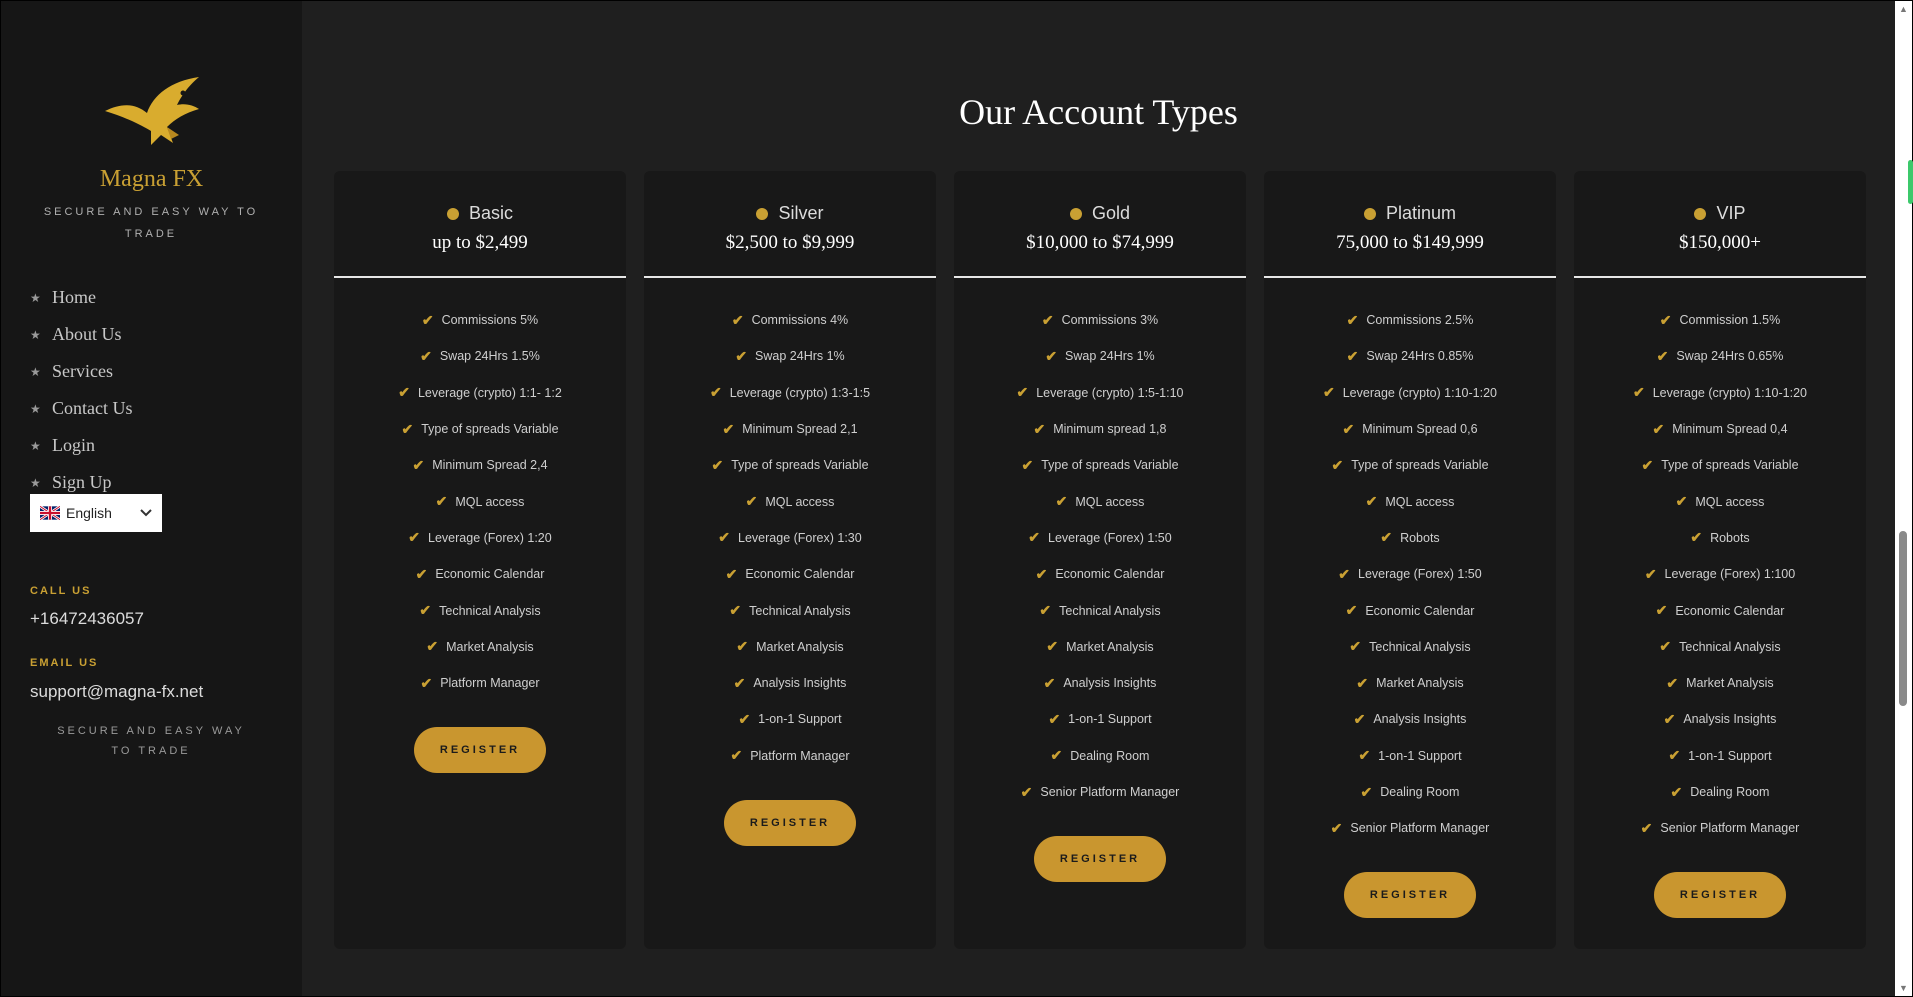  Describe the element at coordinates (81, 408) in the screenshot. I see `nav-item-contact-us: ★ Contact Us` at that location.